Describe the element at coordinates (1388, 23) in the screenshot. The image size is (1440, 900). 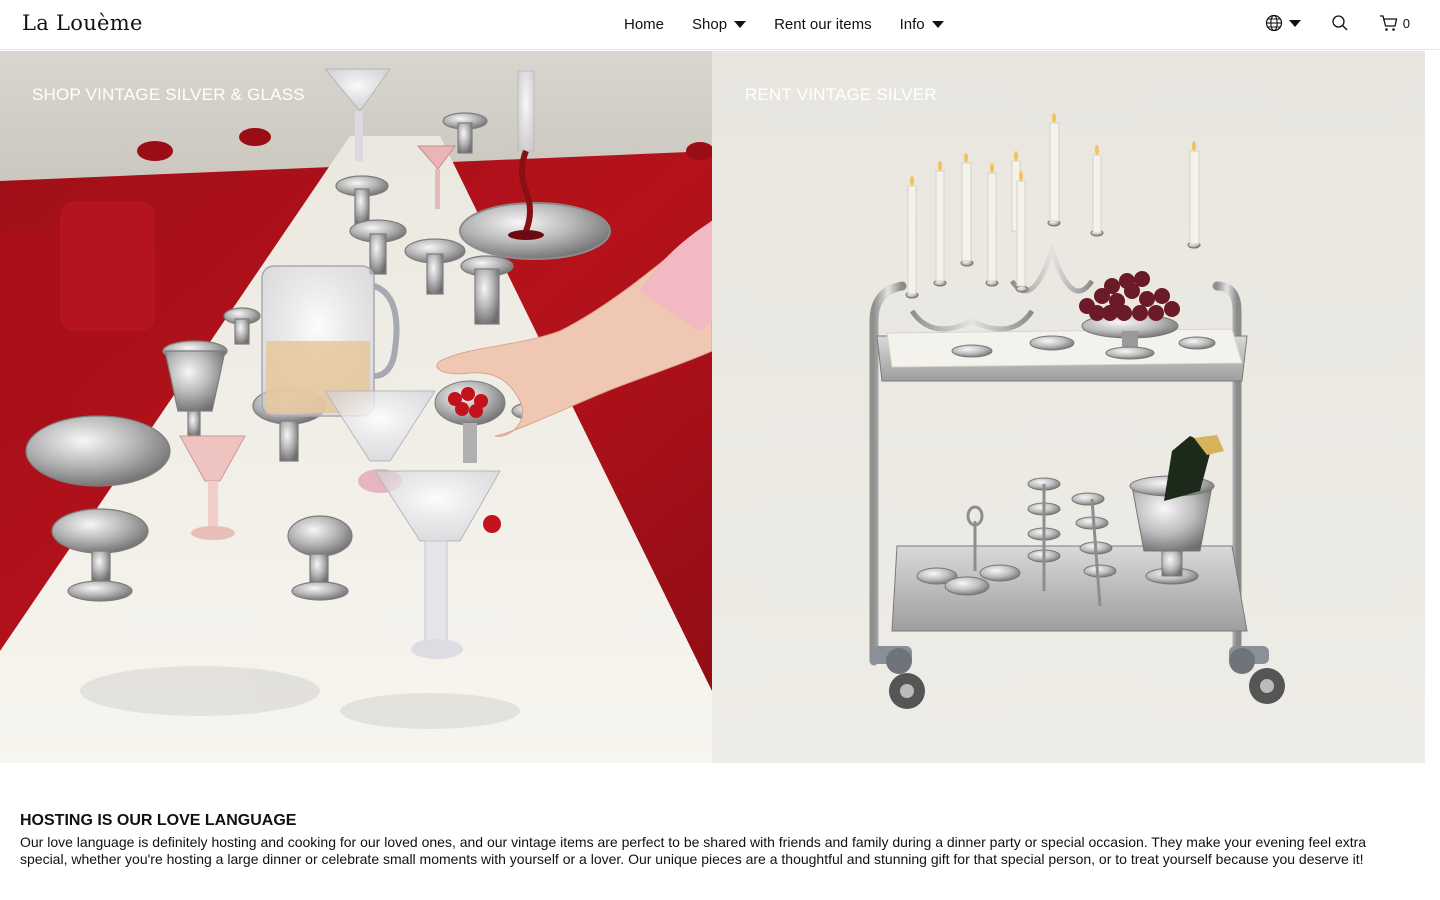
I see `cart-icon` at that location.